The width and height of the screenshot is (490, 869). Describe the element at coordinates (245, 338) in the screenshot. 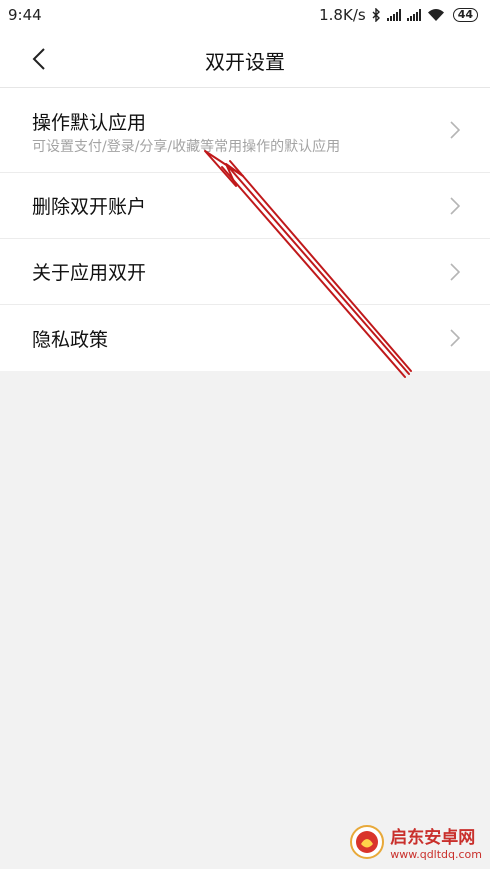

I see `menu-item-privacy-policy: 隐私政策` at that location.